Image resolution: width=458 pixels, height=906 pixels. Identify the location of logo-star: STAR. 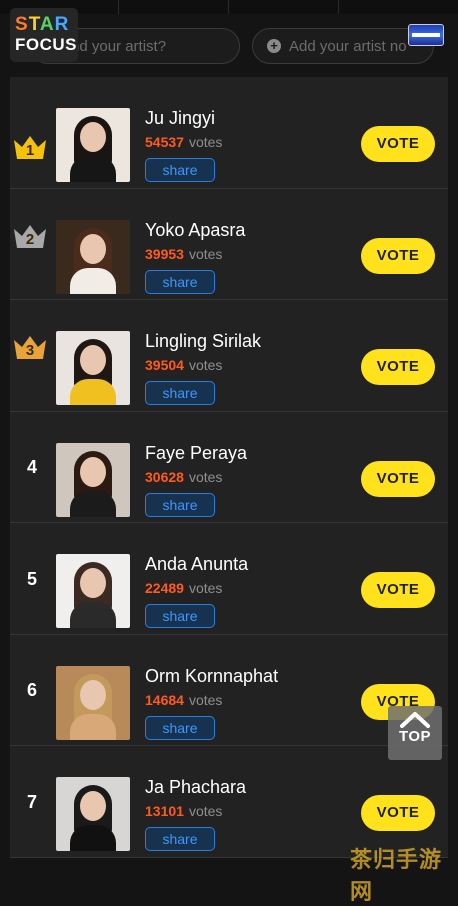
(46, 25).